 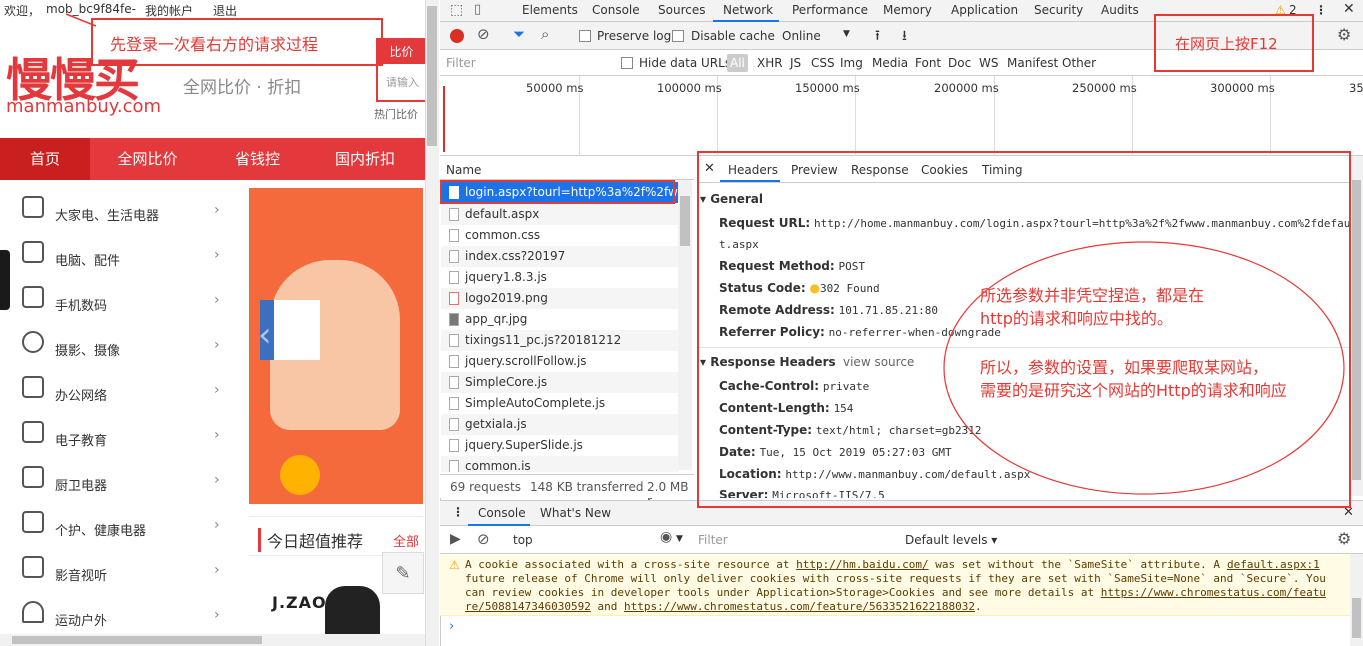 I want to click on request-row: tixings11_pc.js?20181212, so click(x=559, y=340).